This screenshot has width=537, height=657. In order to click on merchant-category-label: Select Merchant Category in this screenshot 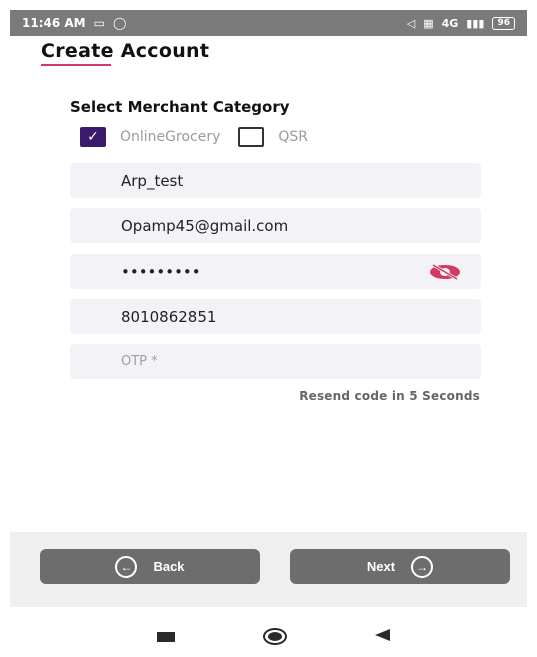, I will do `click(180, 107)`.